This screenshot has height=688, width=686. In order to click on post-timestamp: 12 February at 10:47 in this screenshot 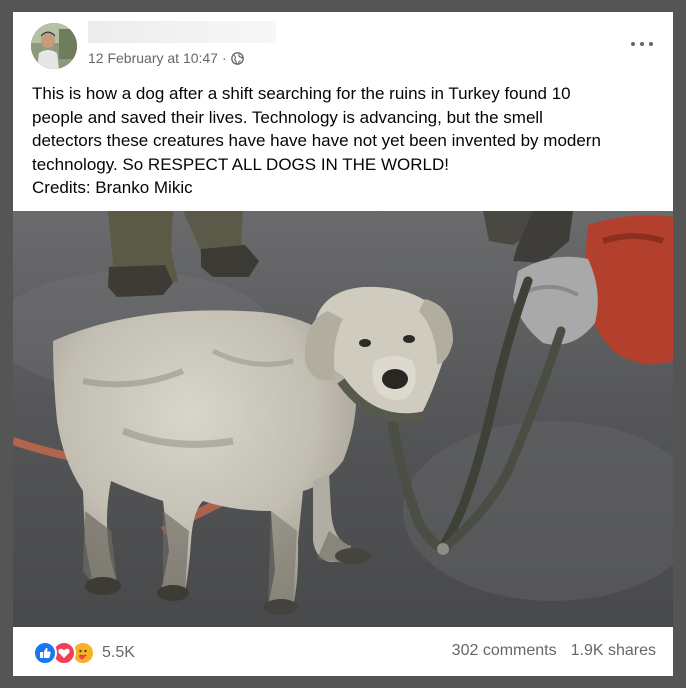, I will do `click(153, 58)`.